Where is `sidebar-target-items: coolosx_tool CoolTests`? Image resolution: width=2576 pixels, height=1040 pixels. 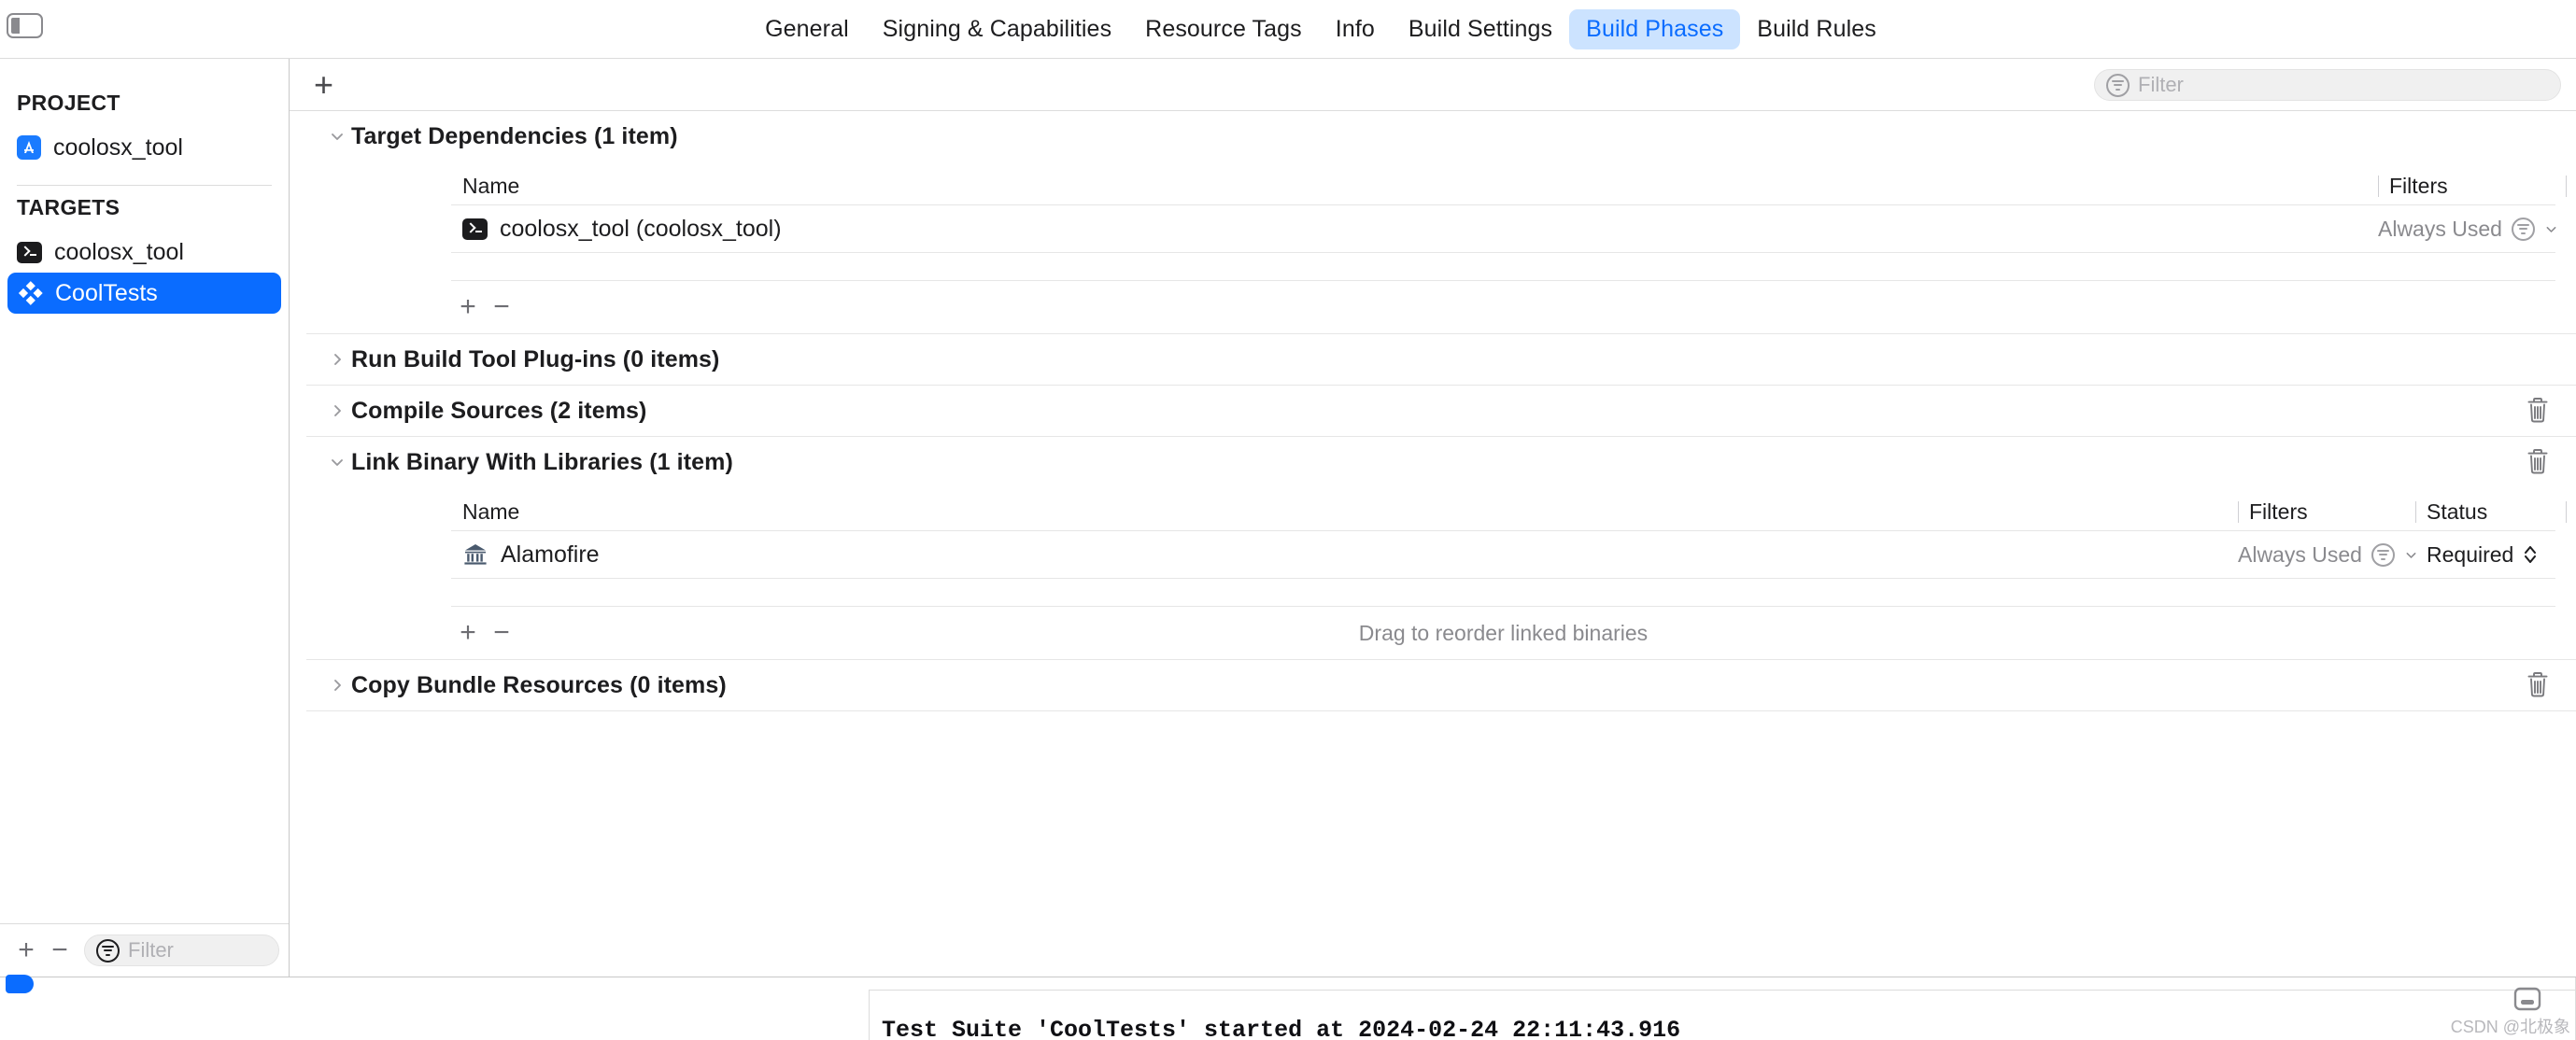 sidebar-target-items: coolosx_tool CoolTests is located at coordinates (144, 273).